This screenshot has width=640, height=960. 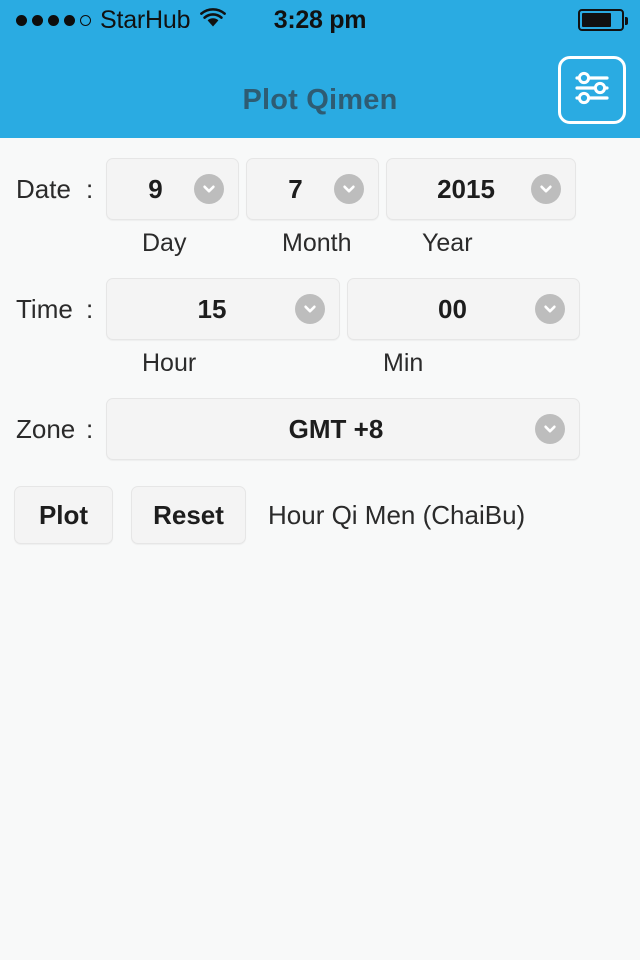 What do you see at coordinates (466, 188) in the screenshot?
I see `year-value: 2015` at bounding box center [466, 188].